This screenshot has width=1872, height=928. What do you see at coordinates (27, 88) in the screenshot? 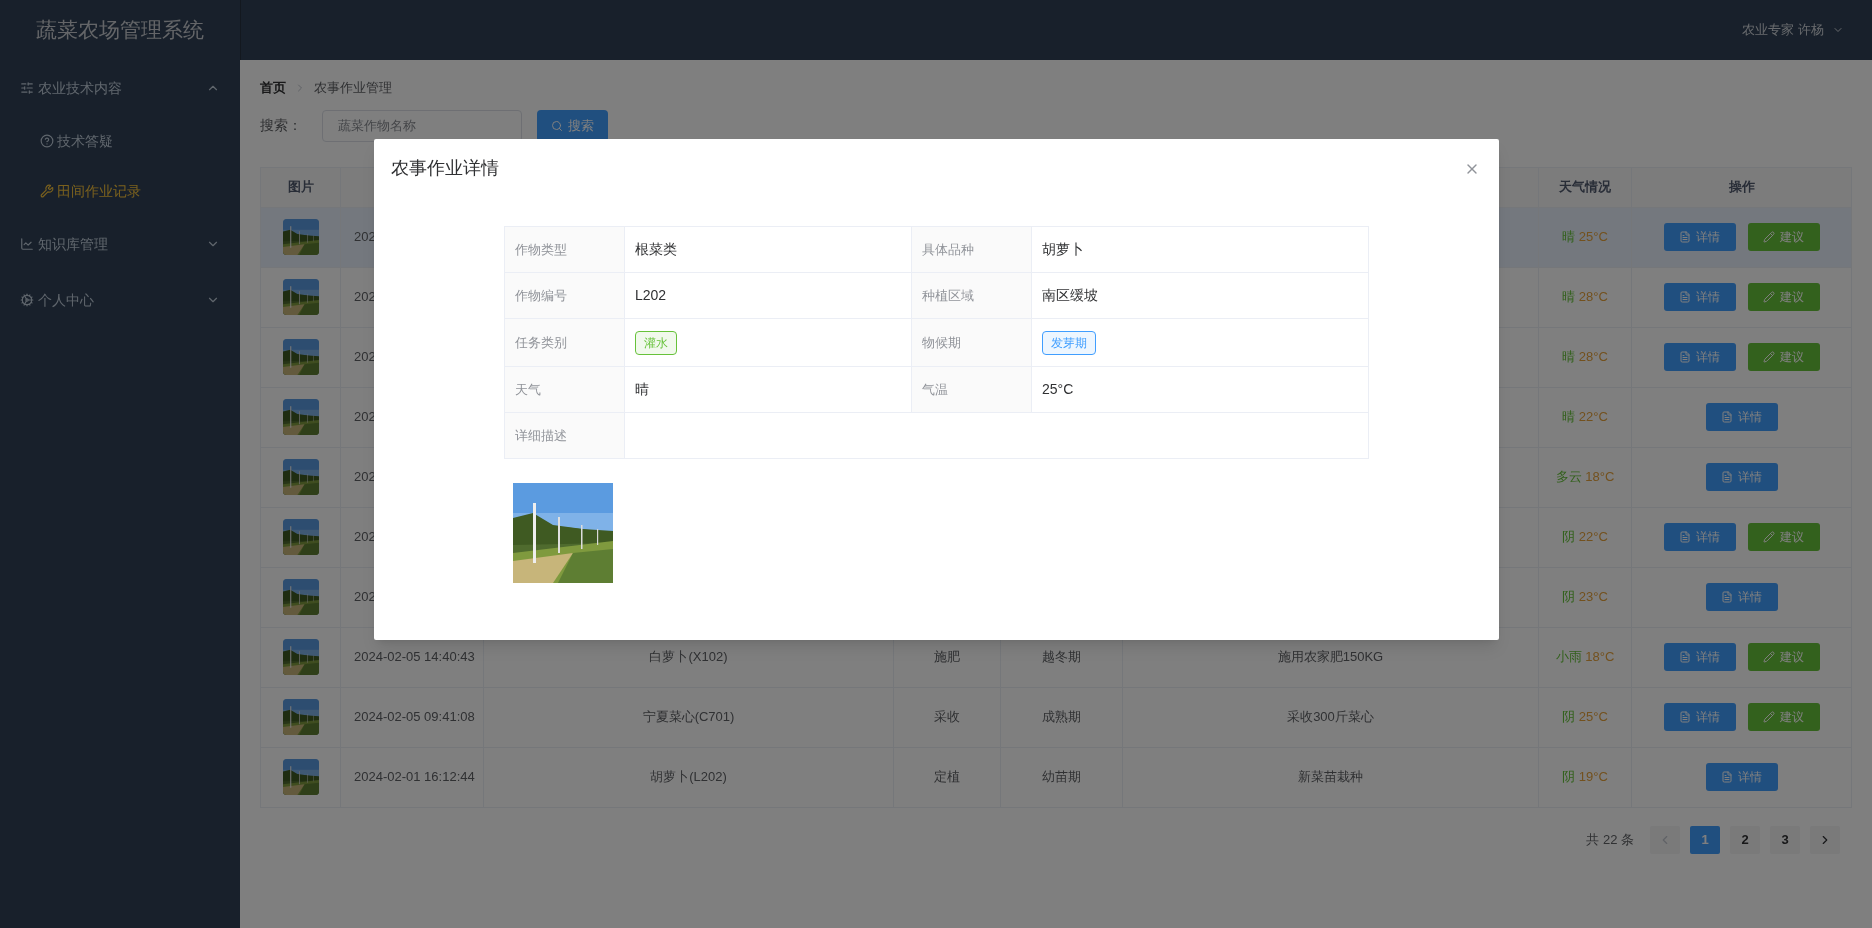
I see `sliders-icon` at bounding box center [27, 88].